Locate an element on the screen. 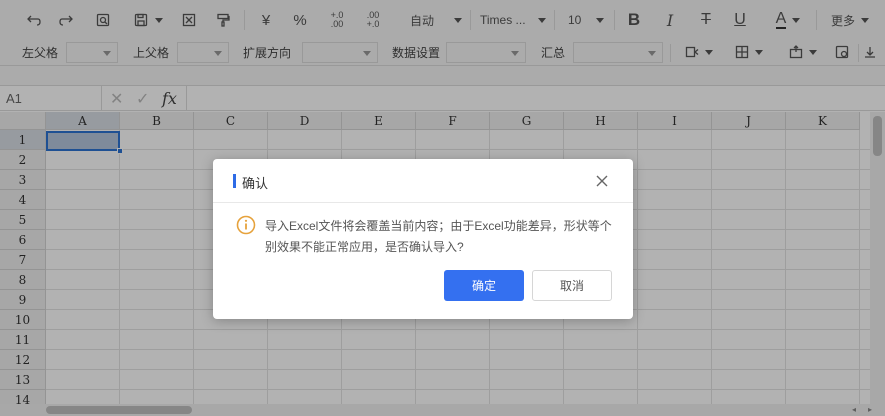  warning-icon is located at coordinates (246, 225).